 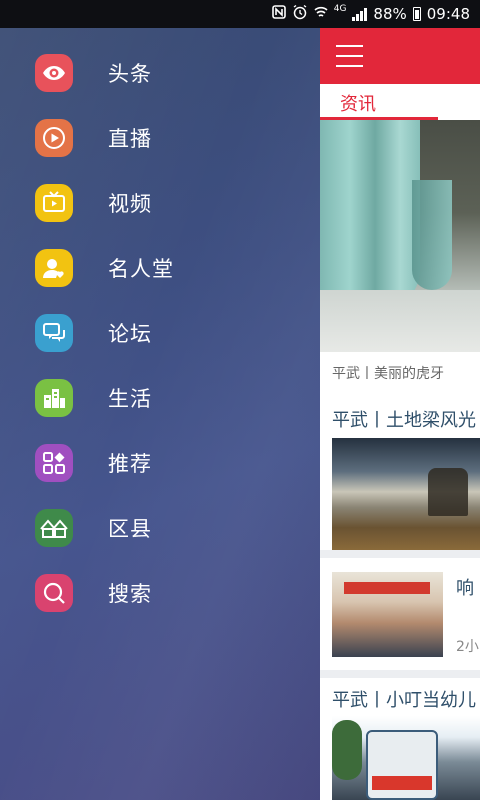 I want to click on menu-item-forum: 论坛, so click(x=170, y=333).